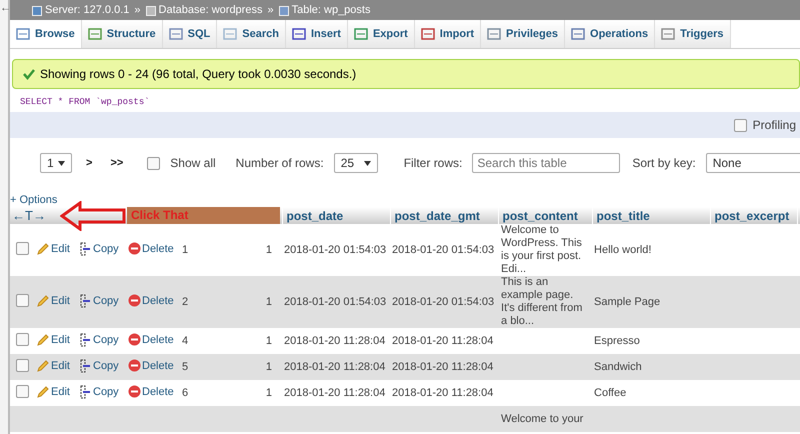 The width and height of the screenshot is (800, 434). Describe the element at coordinates (610, 34) in the screenshot. I see `tab: Operations` at that location.